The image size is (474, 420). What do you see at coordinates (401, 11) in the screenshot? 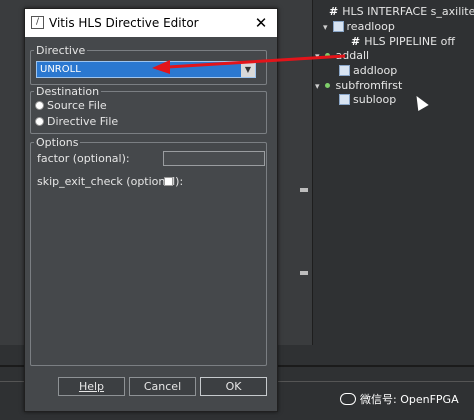
I see `outline-item: #HLS INTERFACE s_axilite pc` at bounding box center [401, 11].